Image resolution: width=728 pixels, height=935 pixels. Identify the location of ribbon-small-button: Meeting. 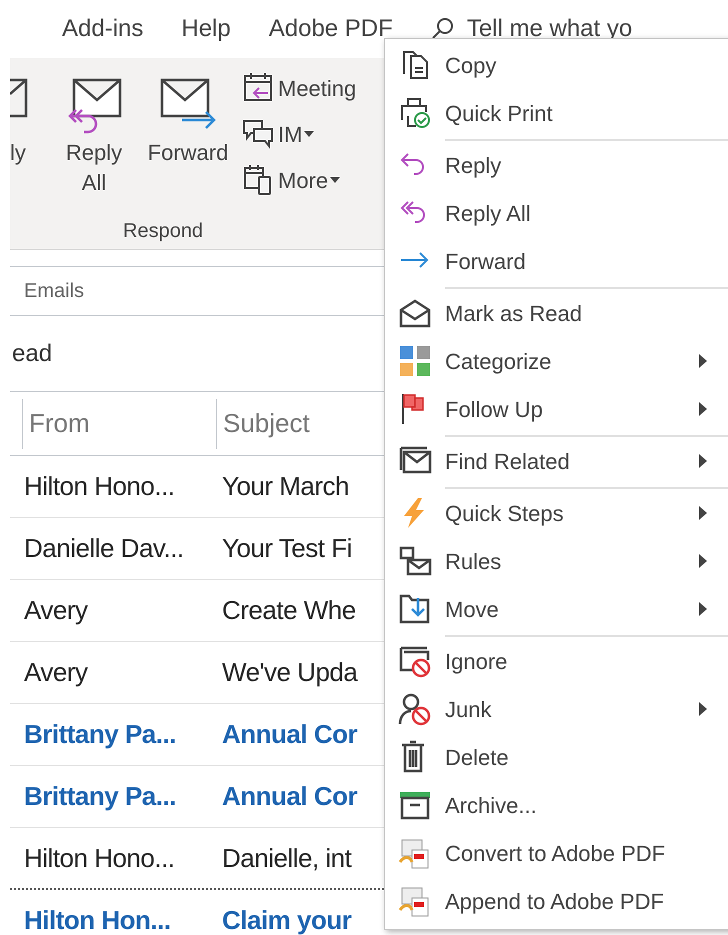
(299, 88).